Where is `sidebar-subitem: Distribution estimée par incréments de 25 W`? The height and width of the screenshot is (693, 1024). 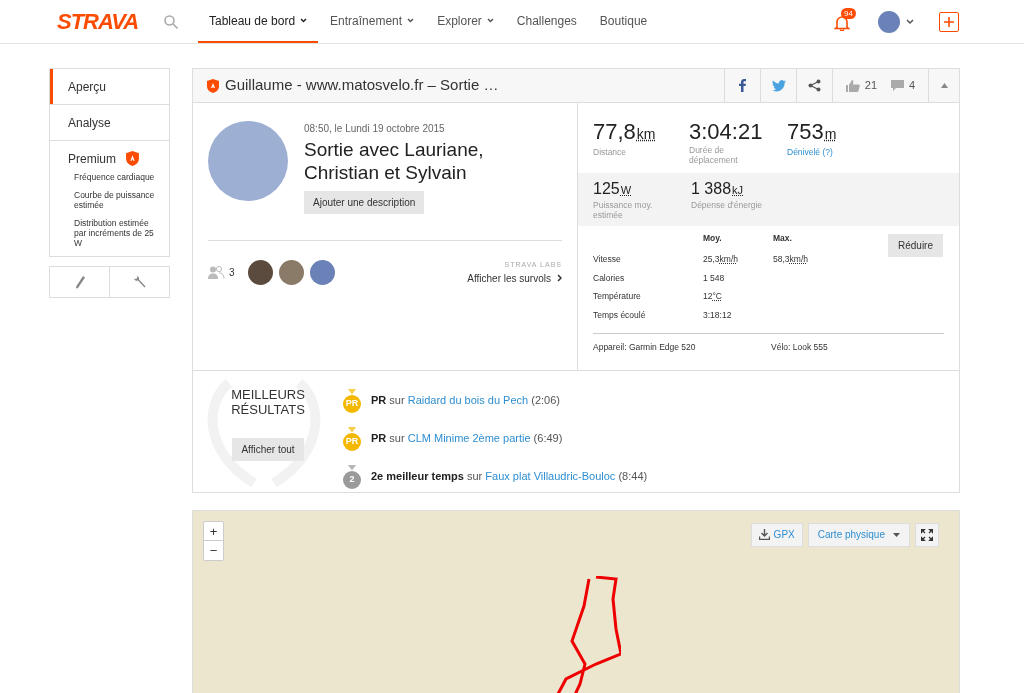
sidebar-subitem: Distribution estimée par incréments de 25 W is located at coordinates (118, 233).